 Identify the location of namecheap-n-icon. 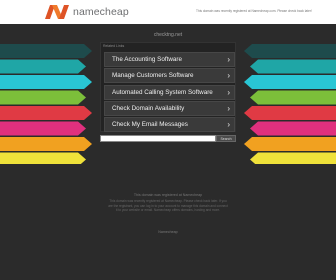
(57, 12).